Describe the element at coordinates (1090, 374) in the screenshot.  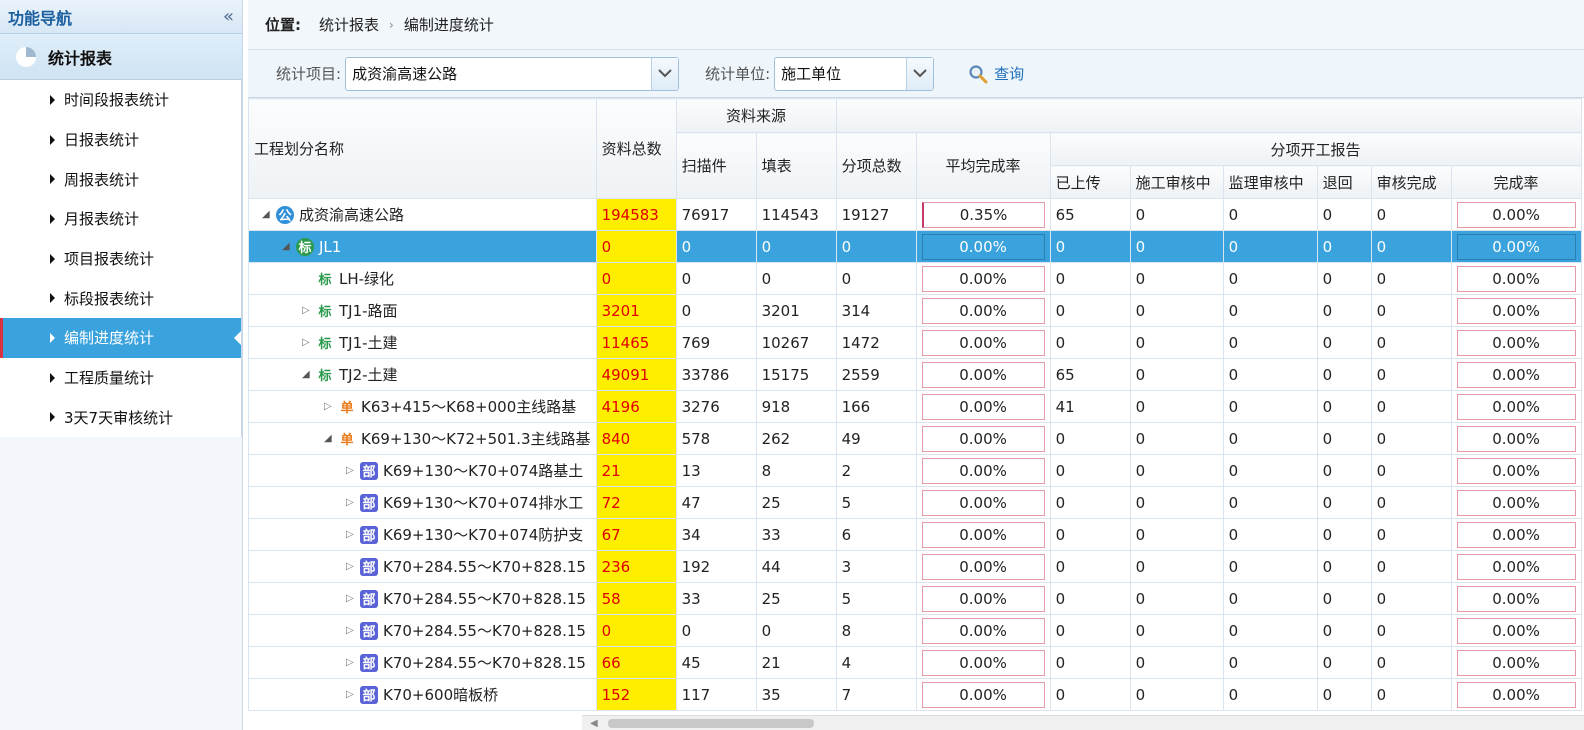
I see `cell-uploaded: 65` at that location.